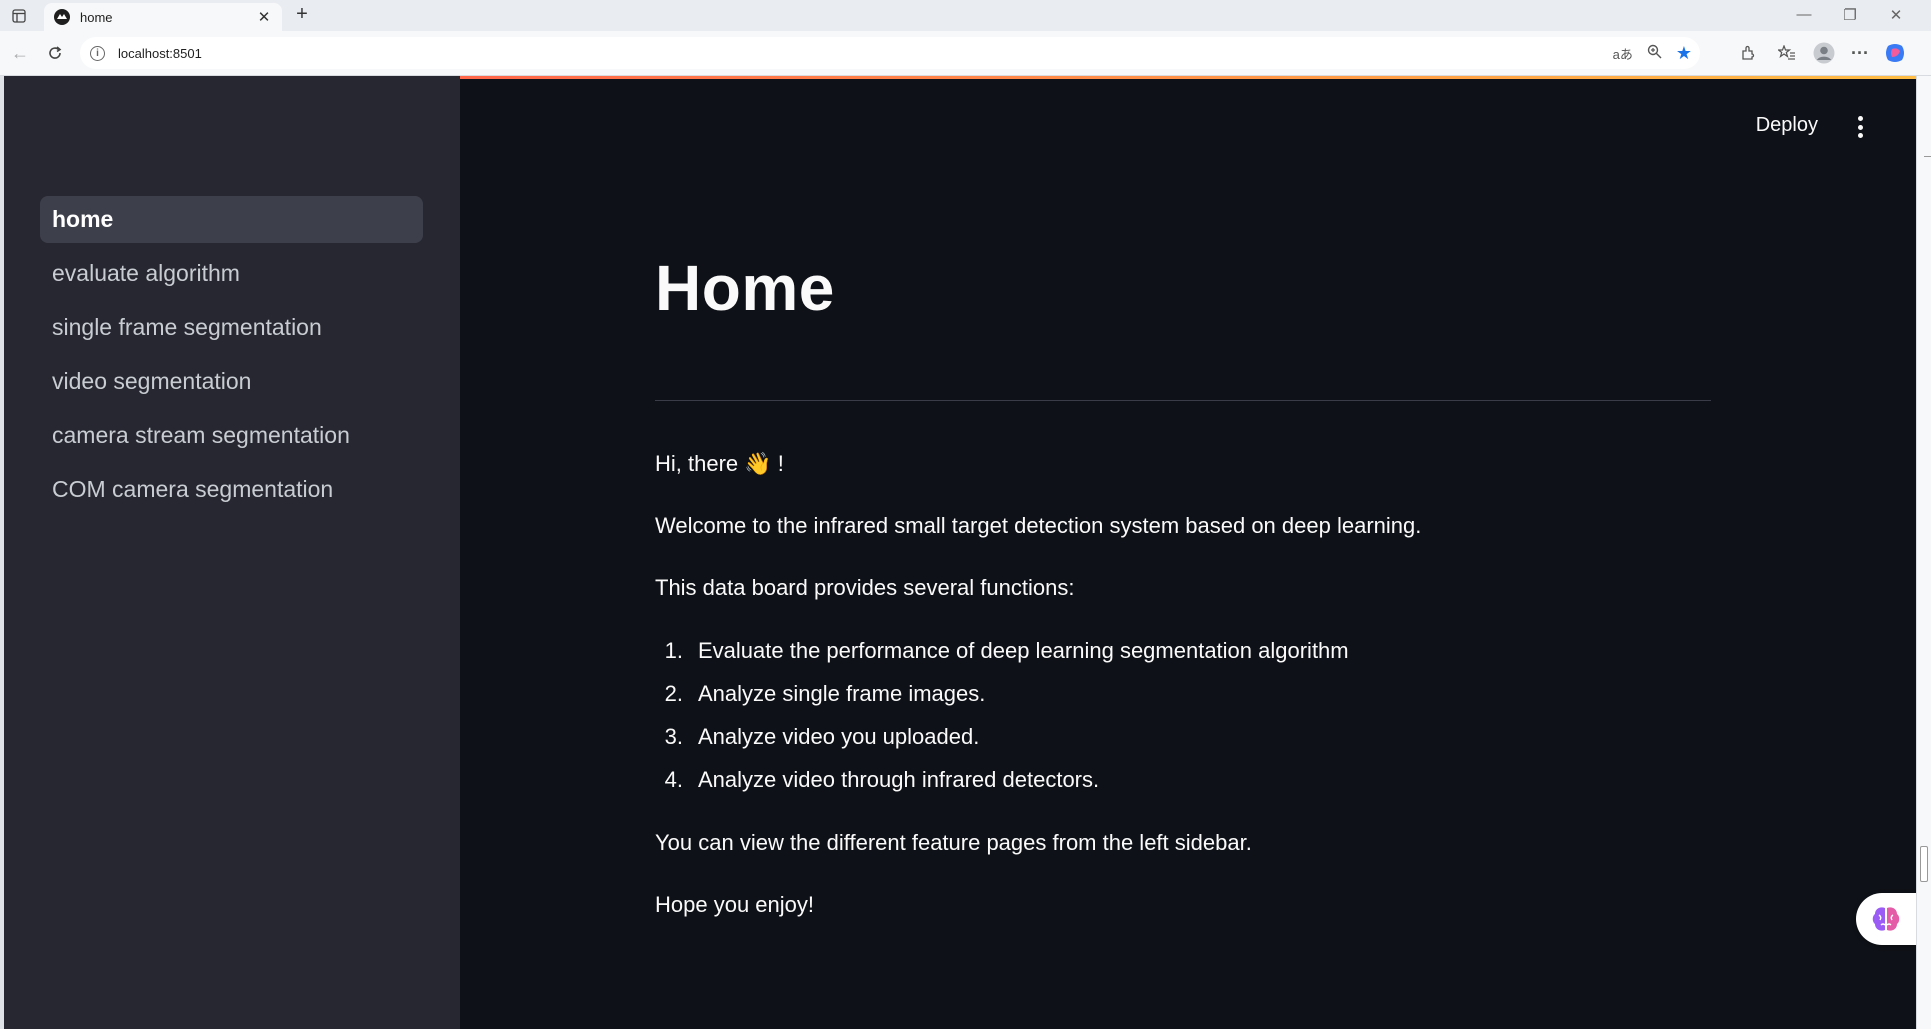  I want to click on streamlit-favicon-icon, so click(62, 17).